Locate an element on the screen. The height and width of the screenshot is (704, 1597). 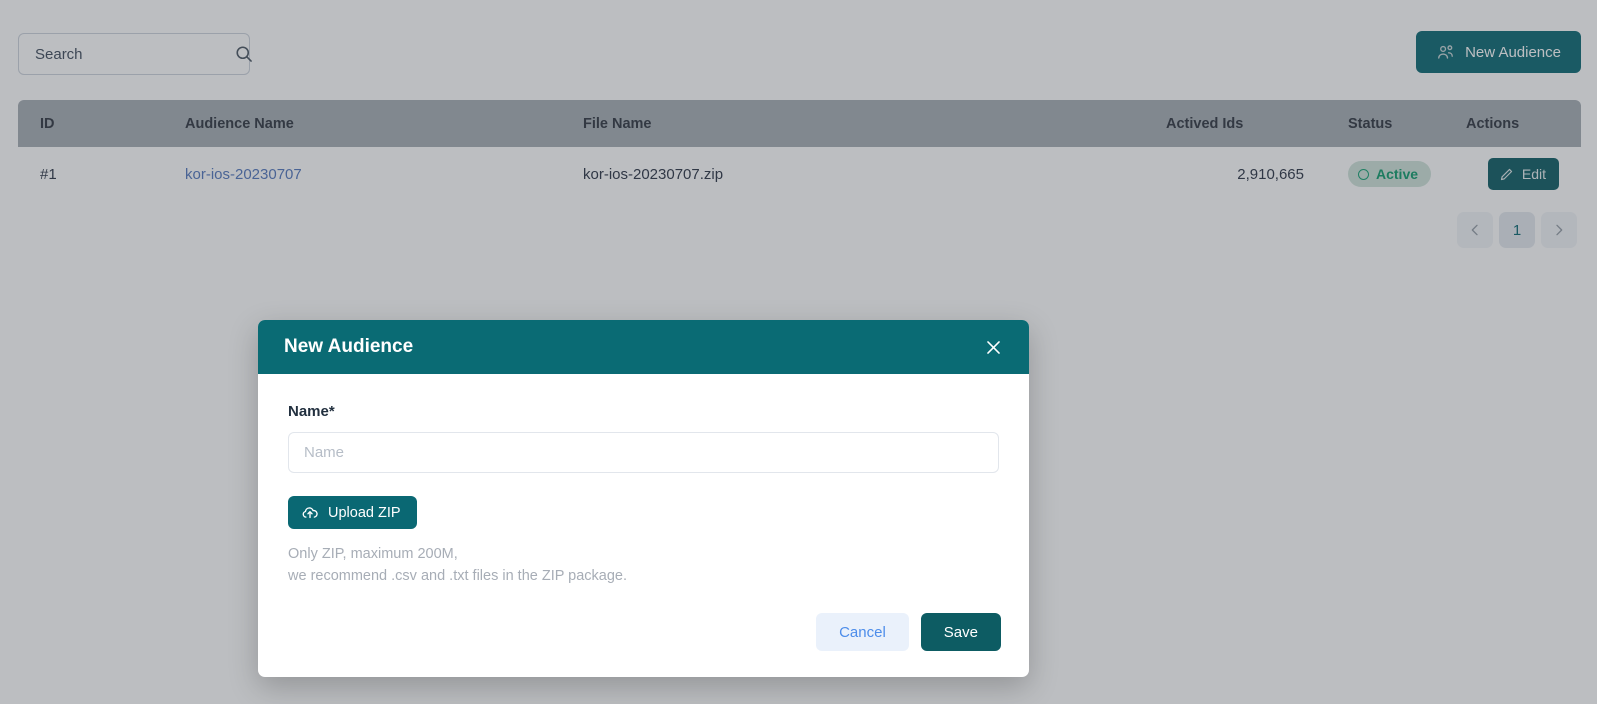
upload-zip-label: Upload ZIP is located at coordinates (364, 512).